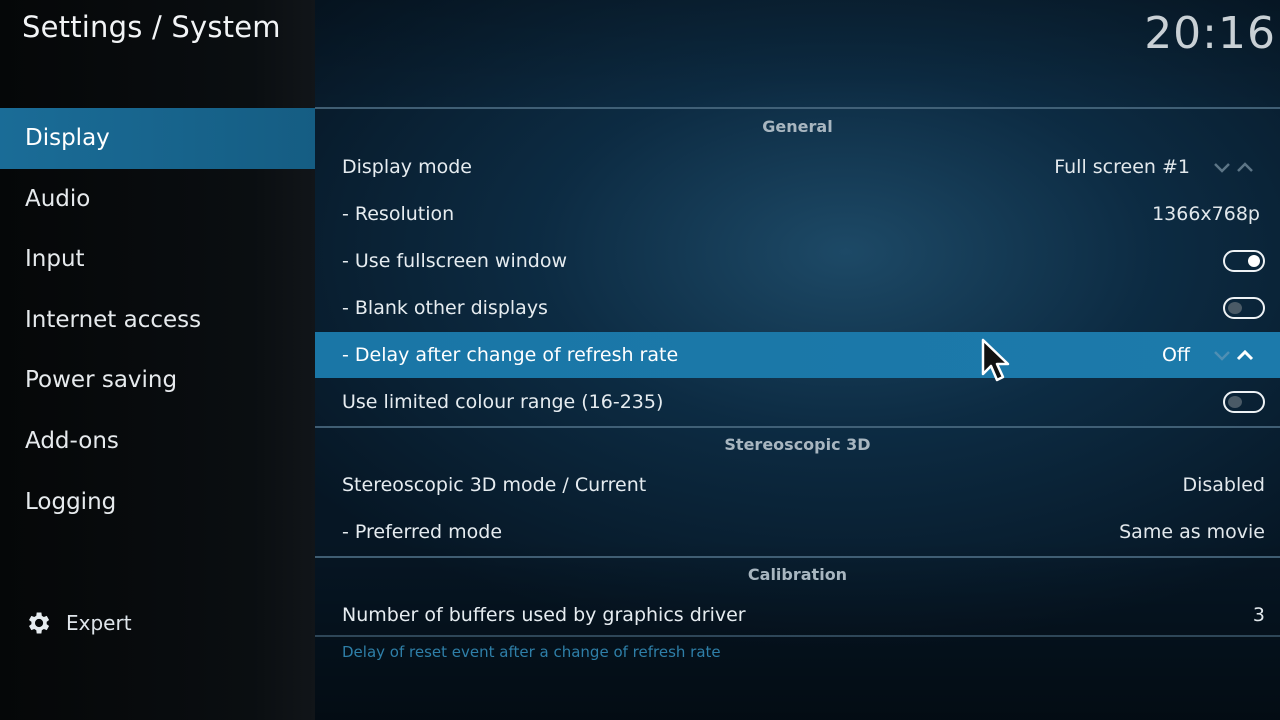 The width and height of the screenshot is (1280, 720). Describe the element at coordinates (157, 441) in the screenshot. I see `sidebar-item-add-ons: Add-ons` at that location.